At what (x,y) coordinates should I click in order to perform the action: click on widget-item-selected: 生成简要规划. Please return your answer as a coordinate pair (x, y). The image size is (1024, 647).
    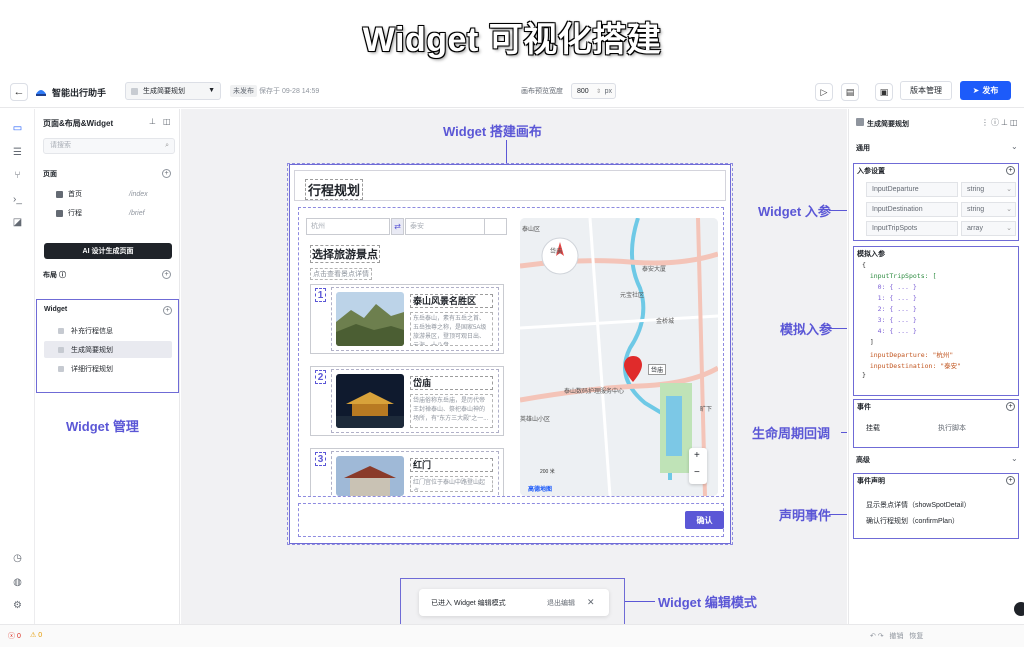
    Looking at the image, I should click on (108, 349).